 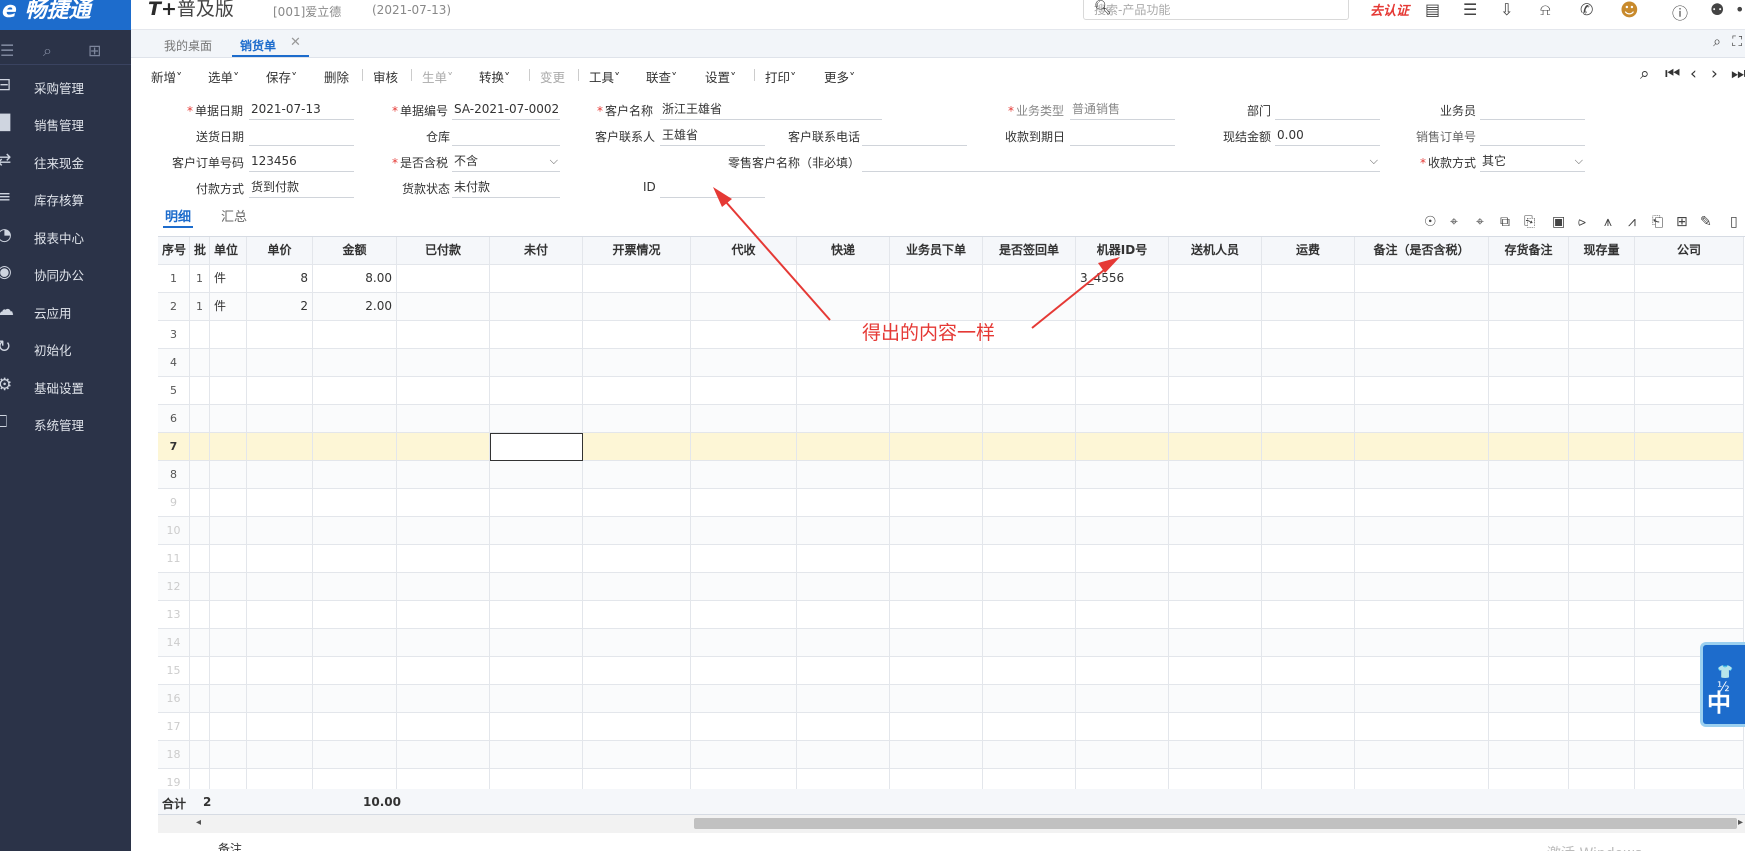 What do you see at coordinates (637, 251) in the screenshot?
I see `column-header: 开票情况` at bounding box center [637, 251].